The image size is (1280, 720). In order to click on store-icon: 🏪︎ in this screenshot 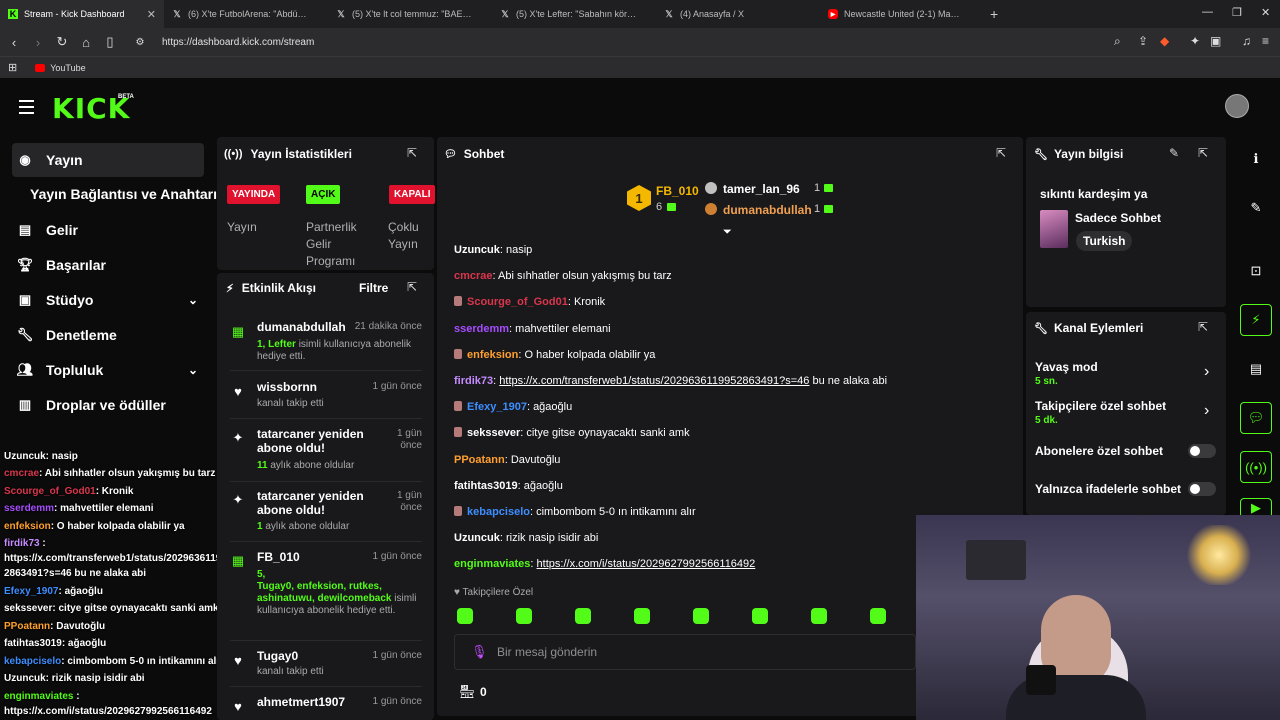, I will do `click(467, 692)`.